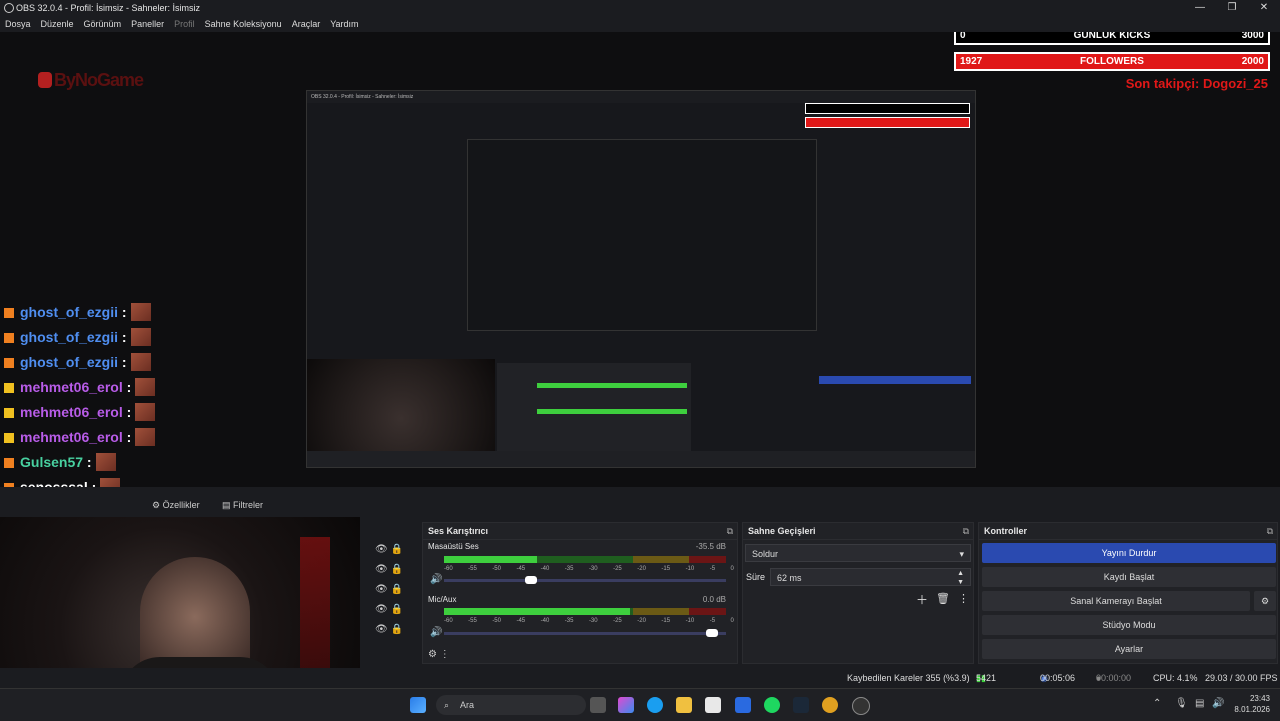  Describe the element at coordinates (176, 505) in the screenshot. I see `properties-button: ⚙ Özellikler` at that location.